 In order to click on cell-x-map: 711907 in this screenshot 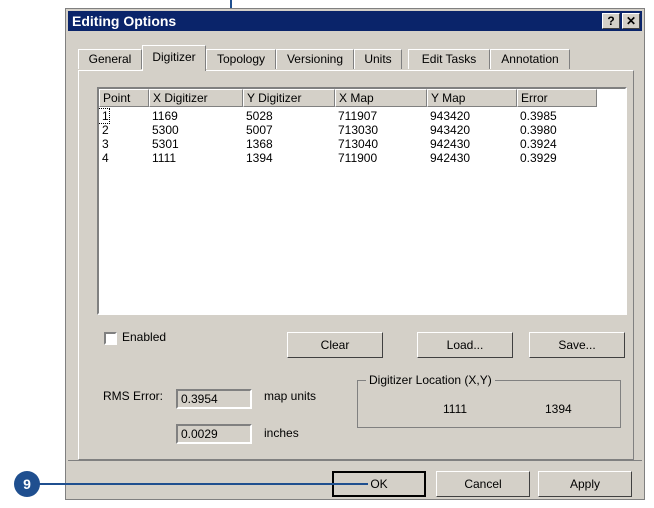, I will do `click(358, 116)`.